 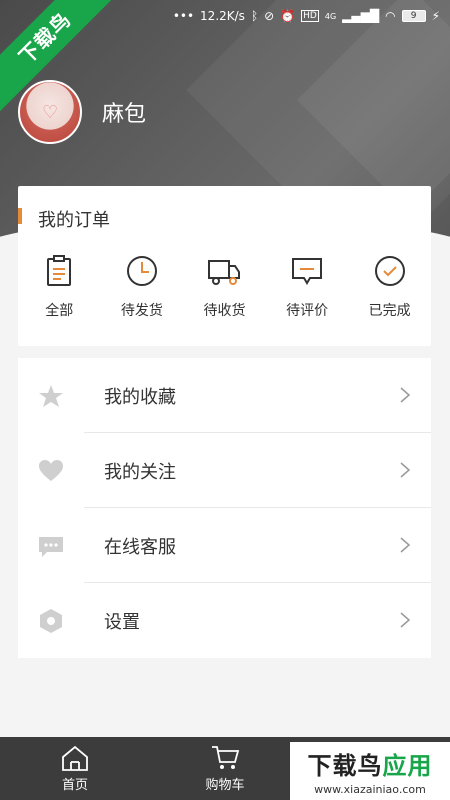 What do you see at coordinates (122, 622) in the screenshot?
I see `menu-item-label: 设置` at bounding box center [122, 622].